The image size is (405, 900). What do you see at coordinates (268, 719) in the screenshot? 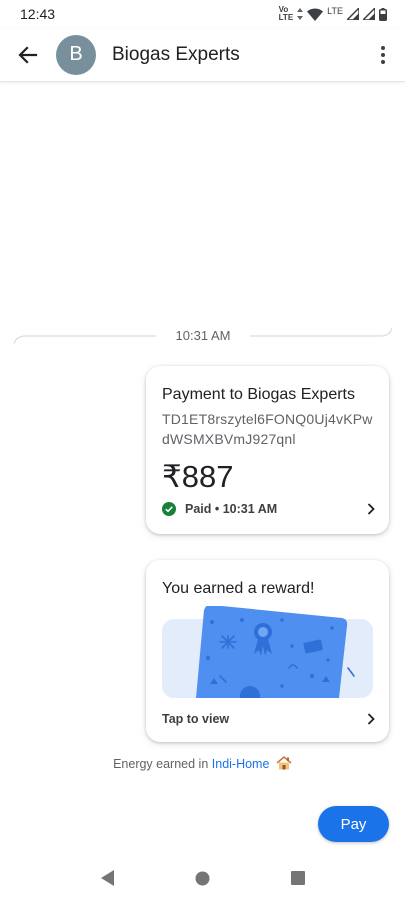
I see `reward-action-row: Tap to view` at bounding box center [268, 719].